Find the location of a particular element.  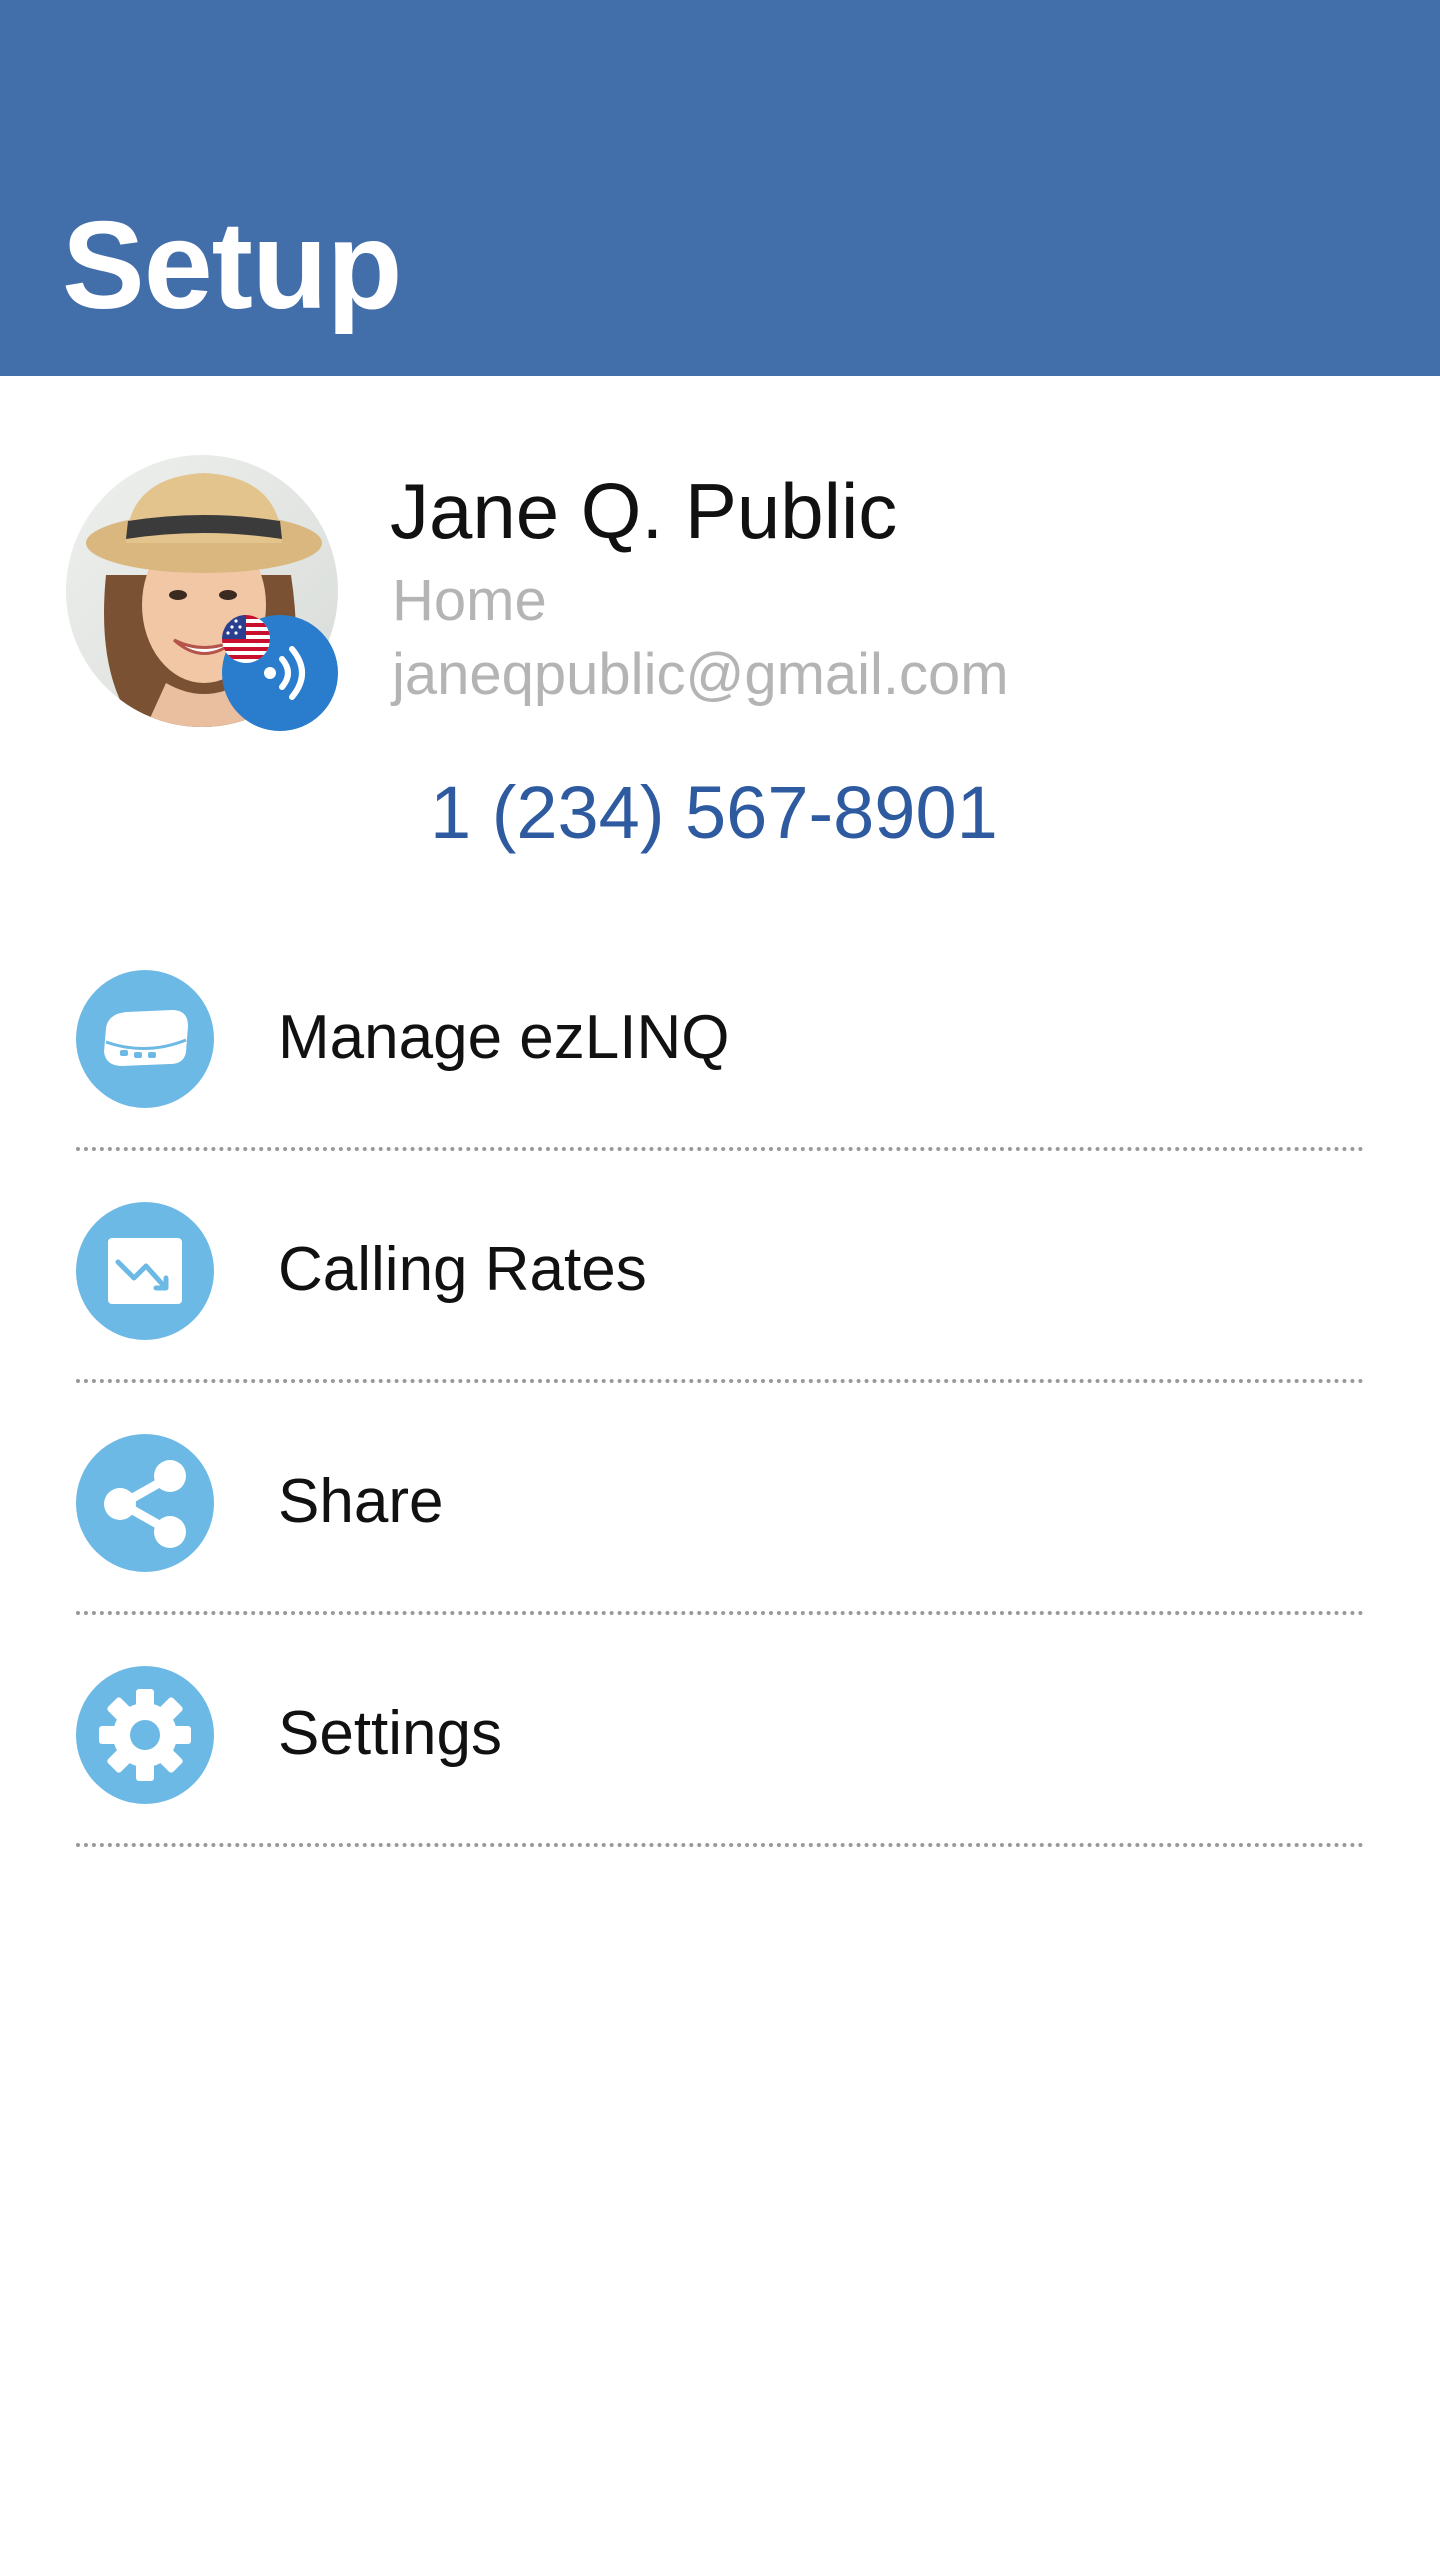

page-title: Setup is located at coordinates (232, 266).